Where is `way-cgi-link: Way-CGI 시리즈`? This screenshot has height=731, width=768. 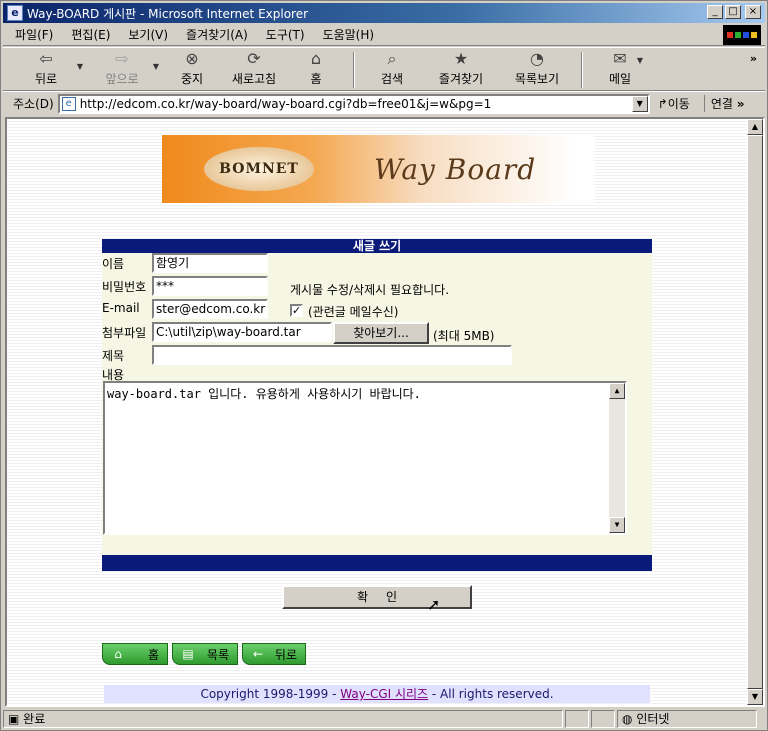
way-cgi-link: Way-CGI 시리즈 is located at coordinates (384, 694).